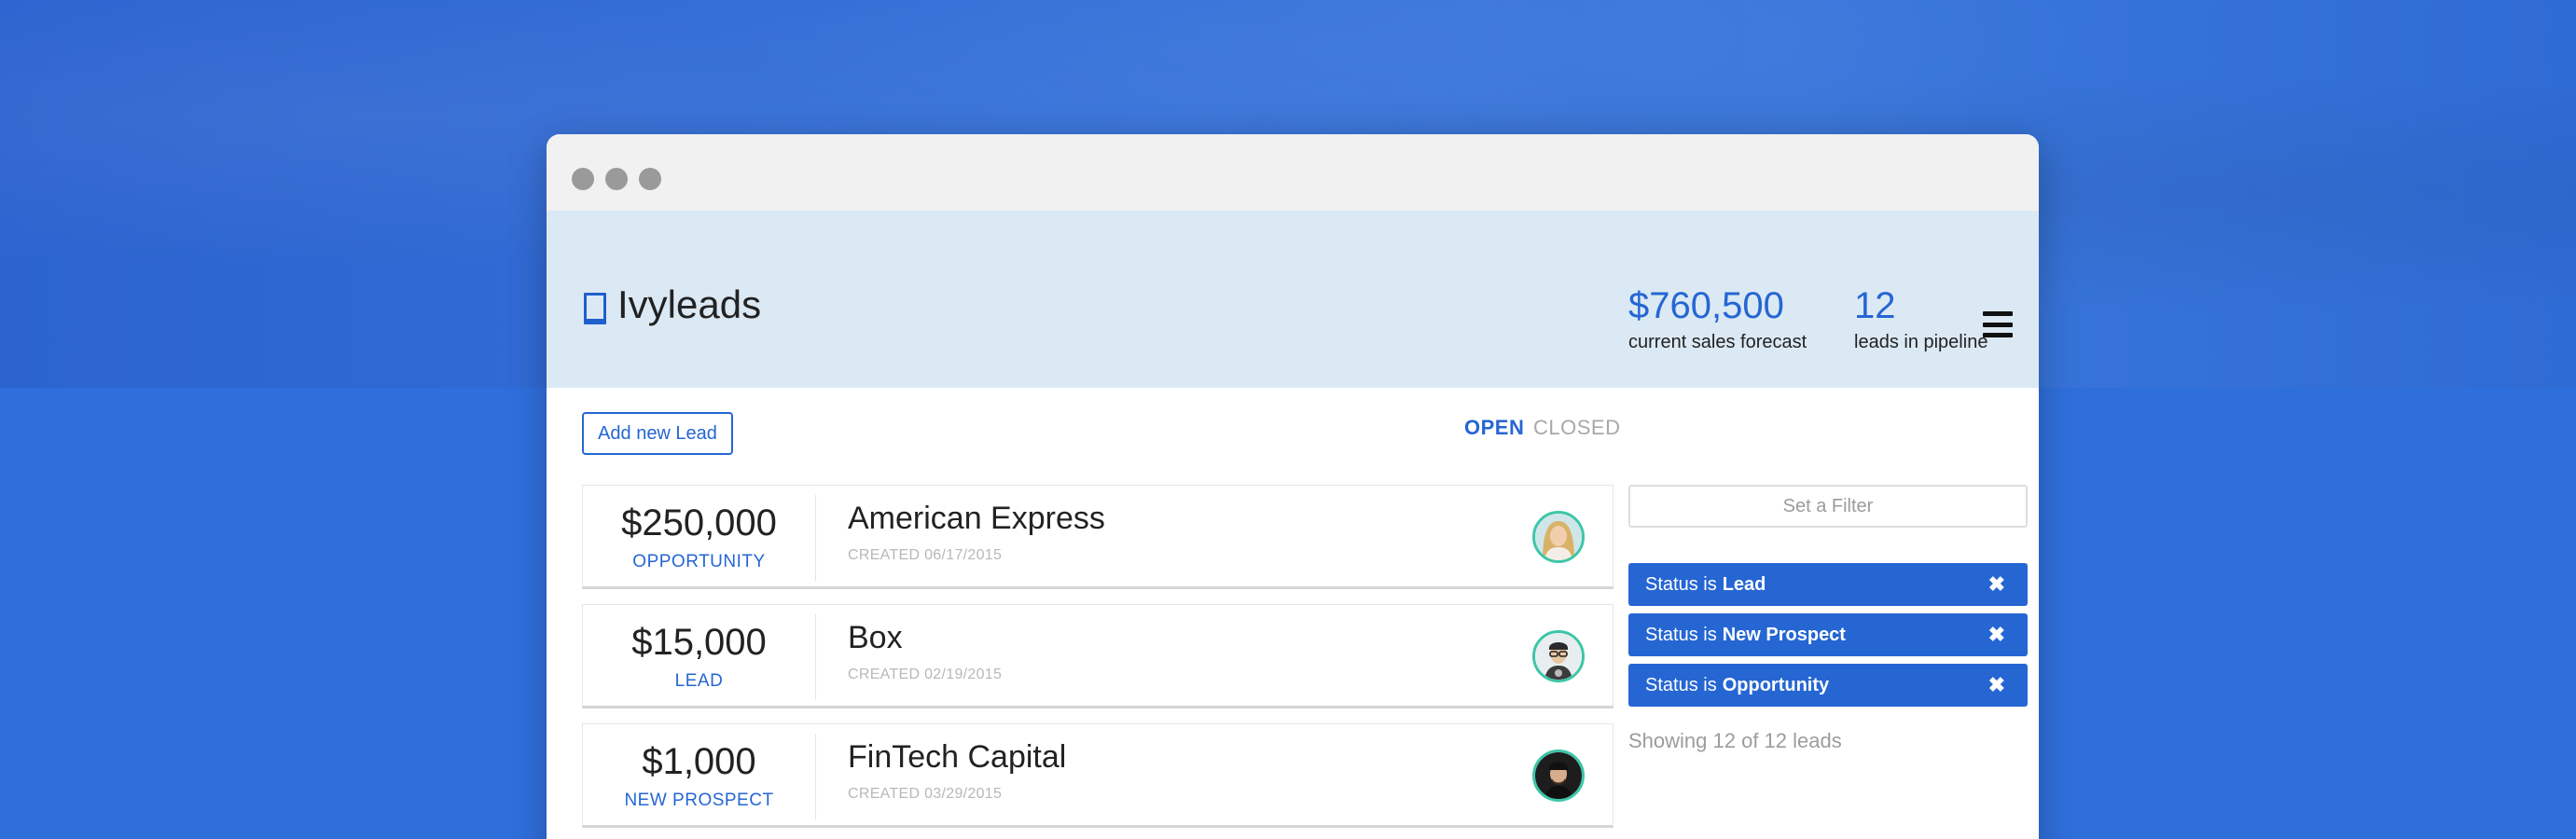  Describe the element at coordinates (1784, 634) in the screenshot. I see `filter-chip-value: New Prospect` at that location.